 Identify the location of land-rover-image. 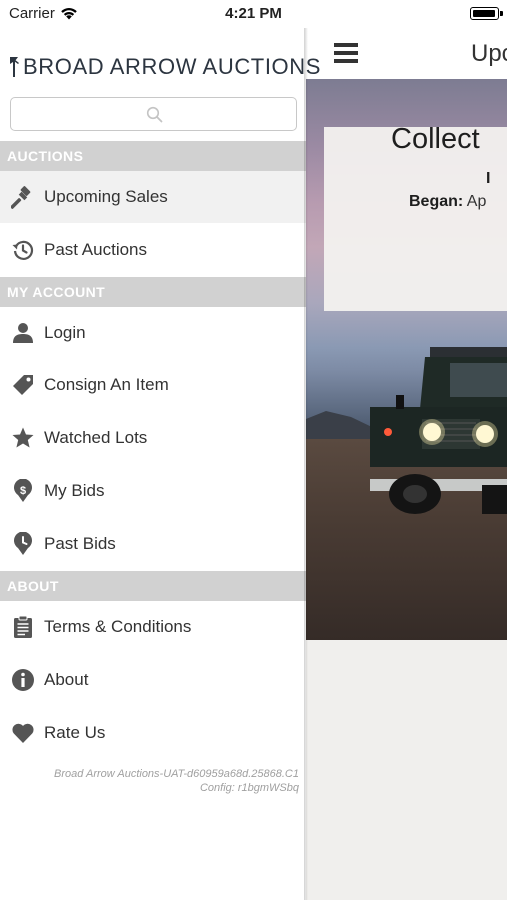
(438, 430).